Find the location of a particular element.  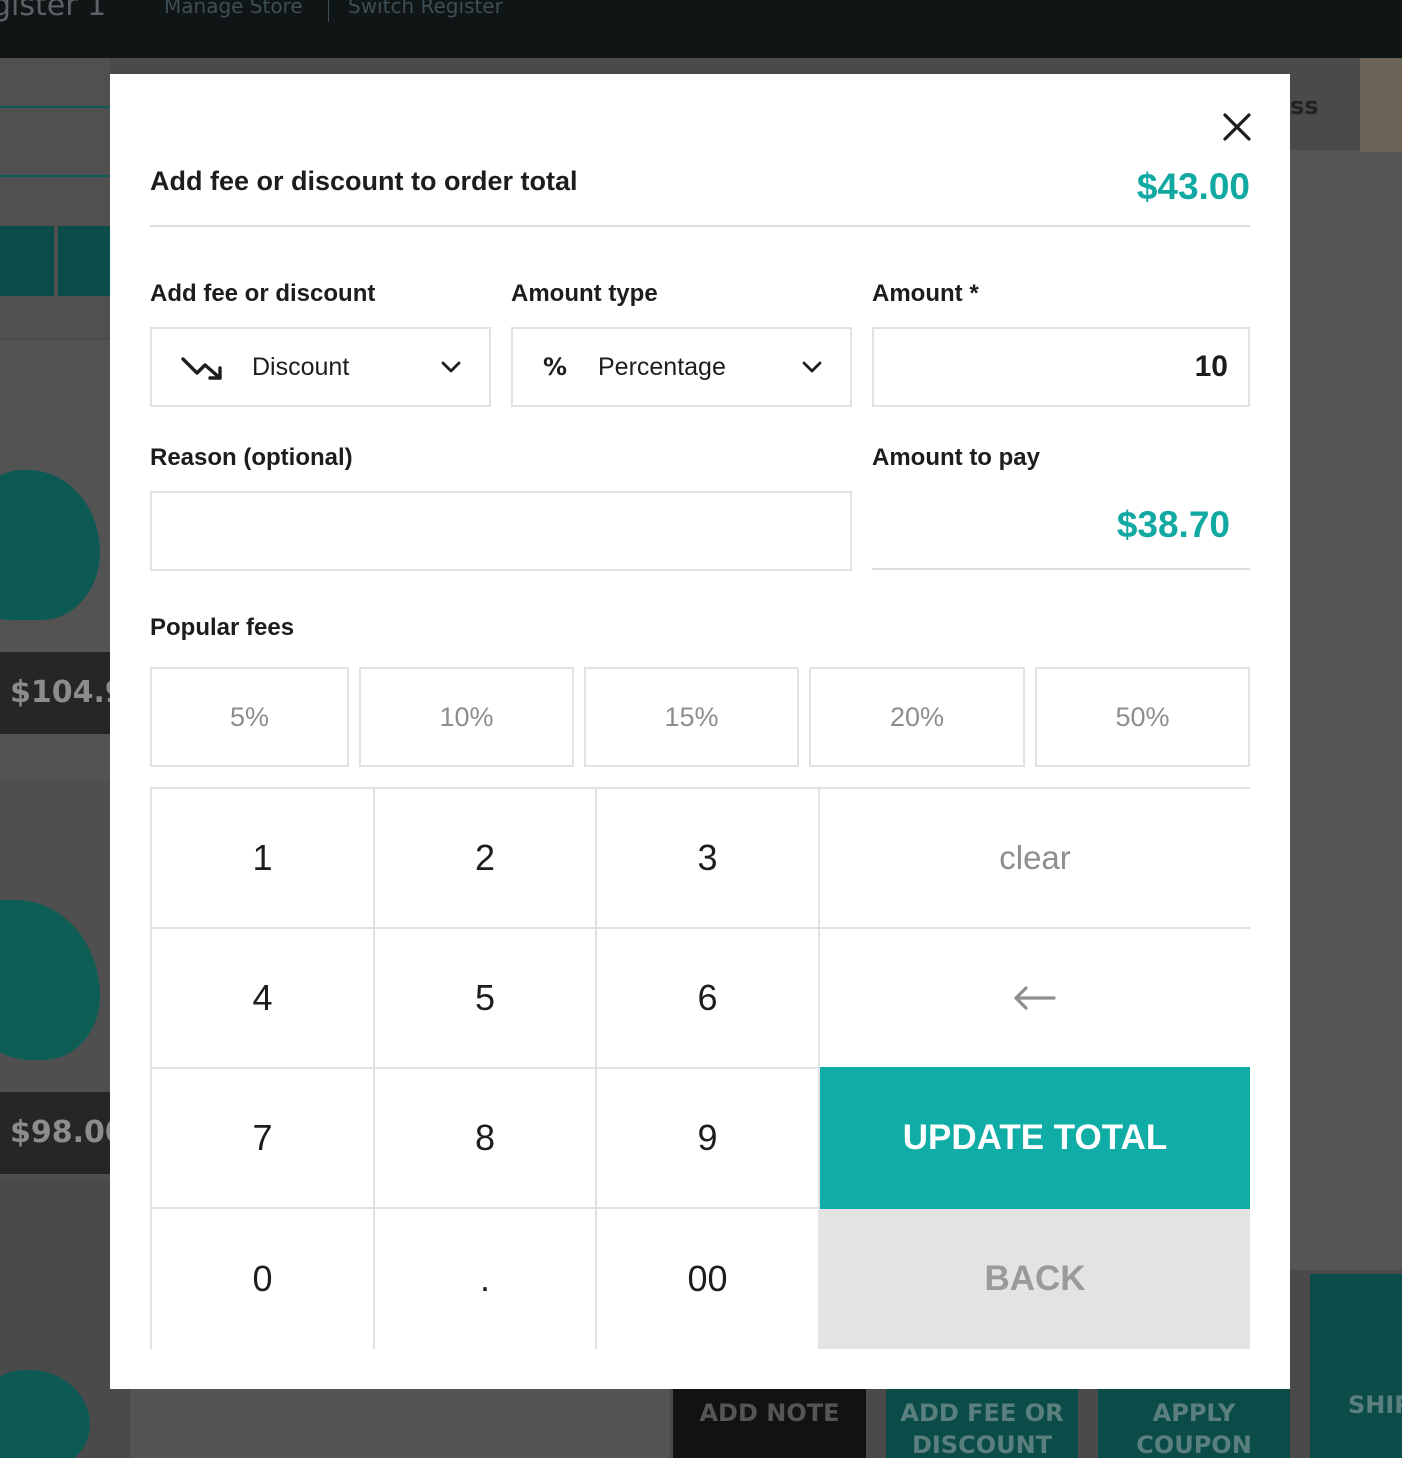

cart-button is located at coordinates (1381, 105).